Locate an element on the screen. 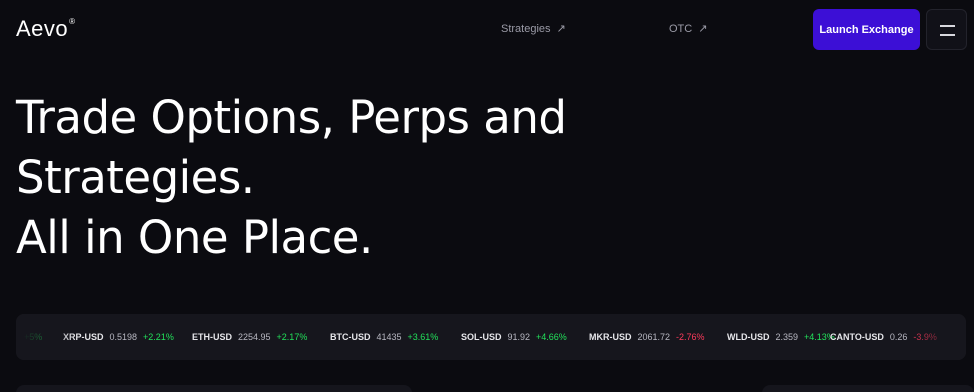  nav-link-label: OTC is located at coordinates (681, 28).